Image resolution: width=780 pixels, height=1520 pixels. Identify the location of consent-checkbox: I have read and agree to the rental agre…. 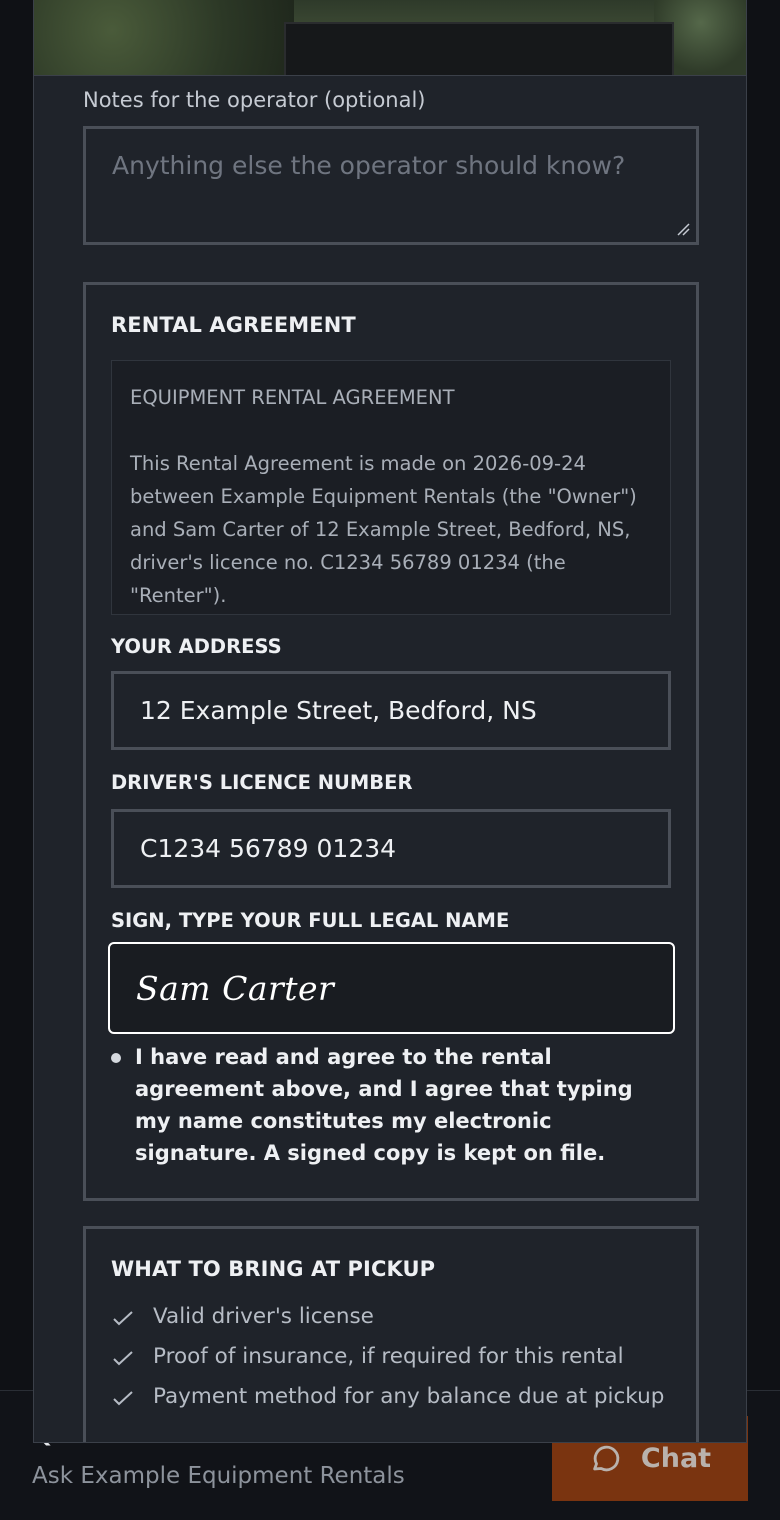
(391, 1105).